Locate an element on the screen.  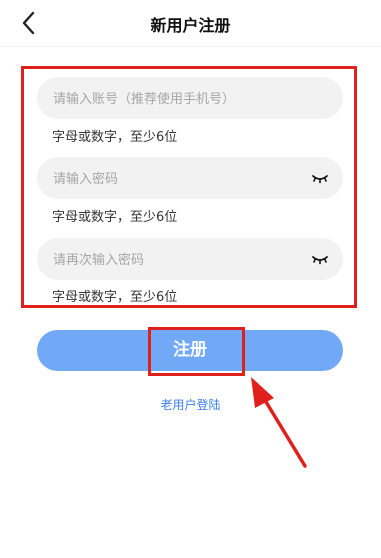
confirm-password-input is located at coordinates (178, 260).